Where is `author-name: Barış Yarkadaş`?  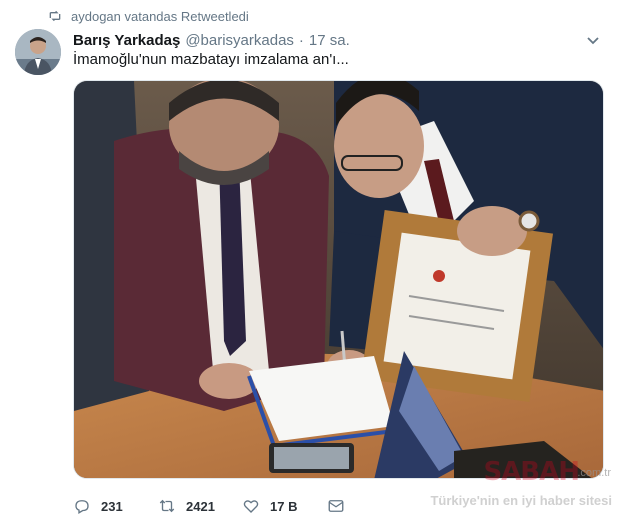
author-name: Barış Yarkadaş is located at coordinates (126, 40).